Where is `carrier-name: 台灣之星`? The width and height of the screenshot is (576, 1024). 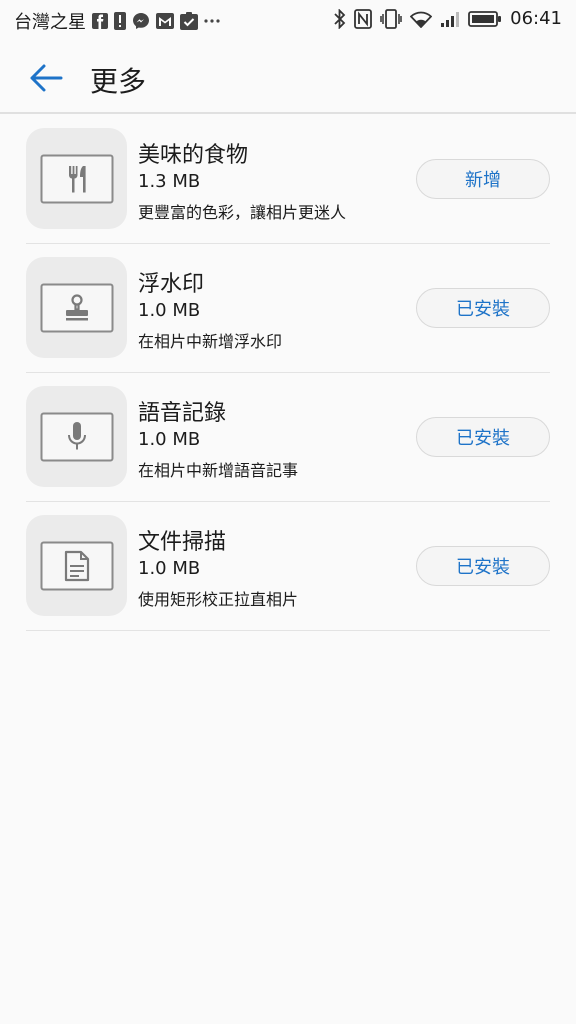
carrier-name: 台灣之星 is located at coordinates (50, 22).